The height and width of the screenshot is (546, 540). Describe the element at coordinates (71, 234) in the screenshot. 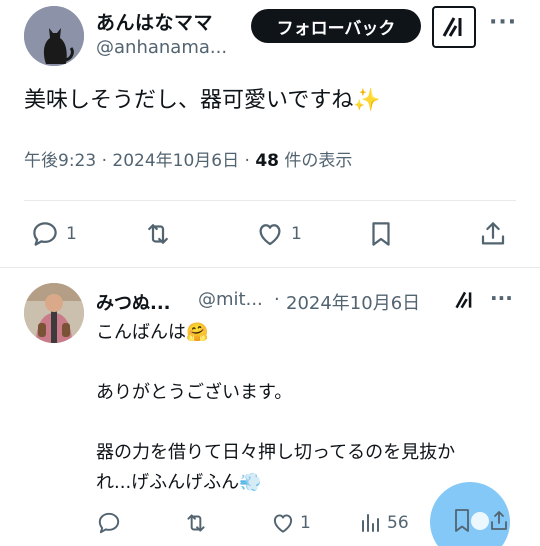

I see `reply-count: 1` at that location.